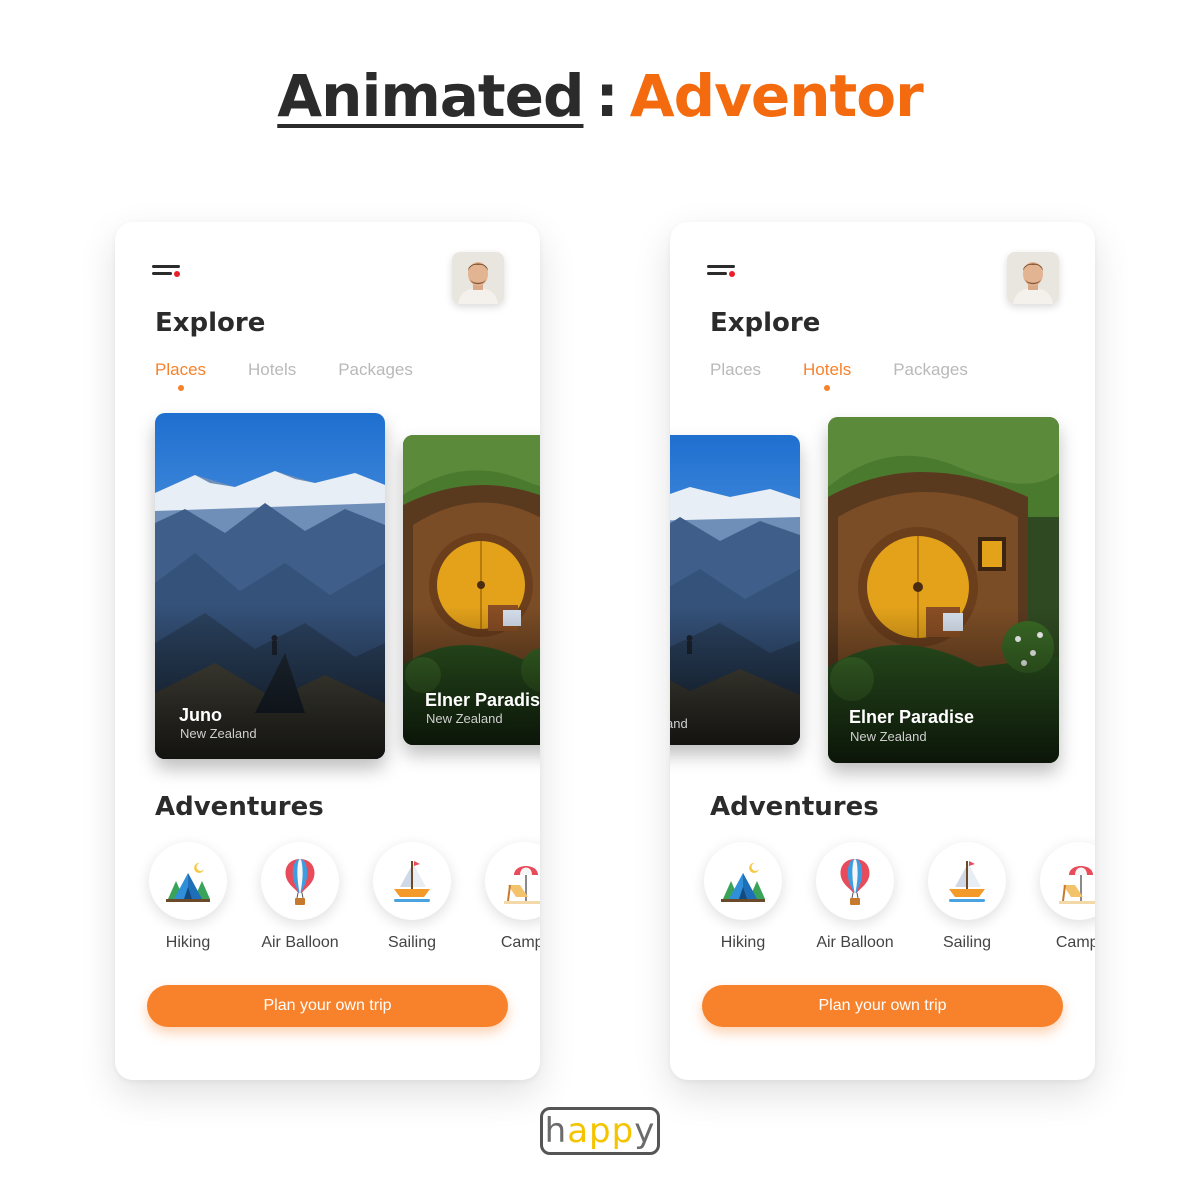  Describe the element at coordinates (270, 586) in the screenshot. I see `place-card-juno: Juno New Zealand` at that location.